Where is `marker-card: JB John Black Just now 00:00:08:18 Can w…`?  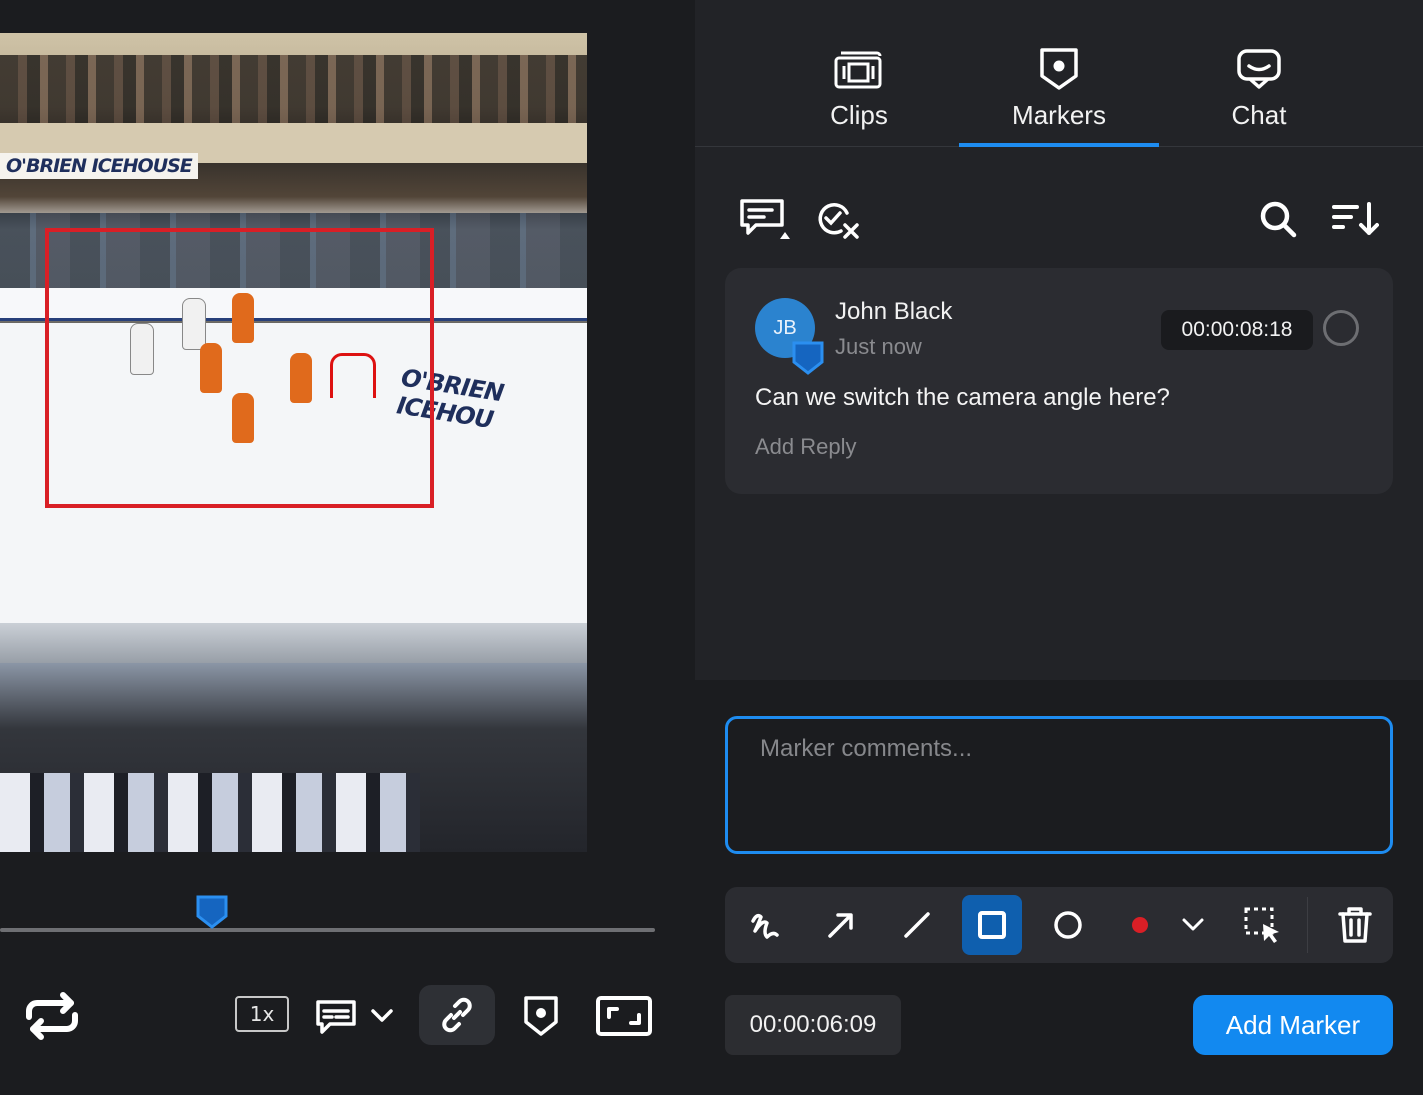
marker-card: JB John Black Just now 00:00:08:18 Can w… is located at coordinates (1059, 381).